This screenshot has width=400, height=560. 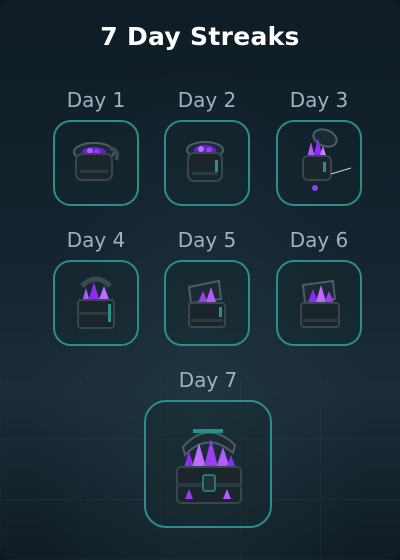 What do you see at coordinates (200, 36) in the screenshot?
I see `panel-title: 7 Day Streaks` at bounding box center [200, 36].